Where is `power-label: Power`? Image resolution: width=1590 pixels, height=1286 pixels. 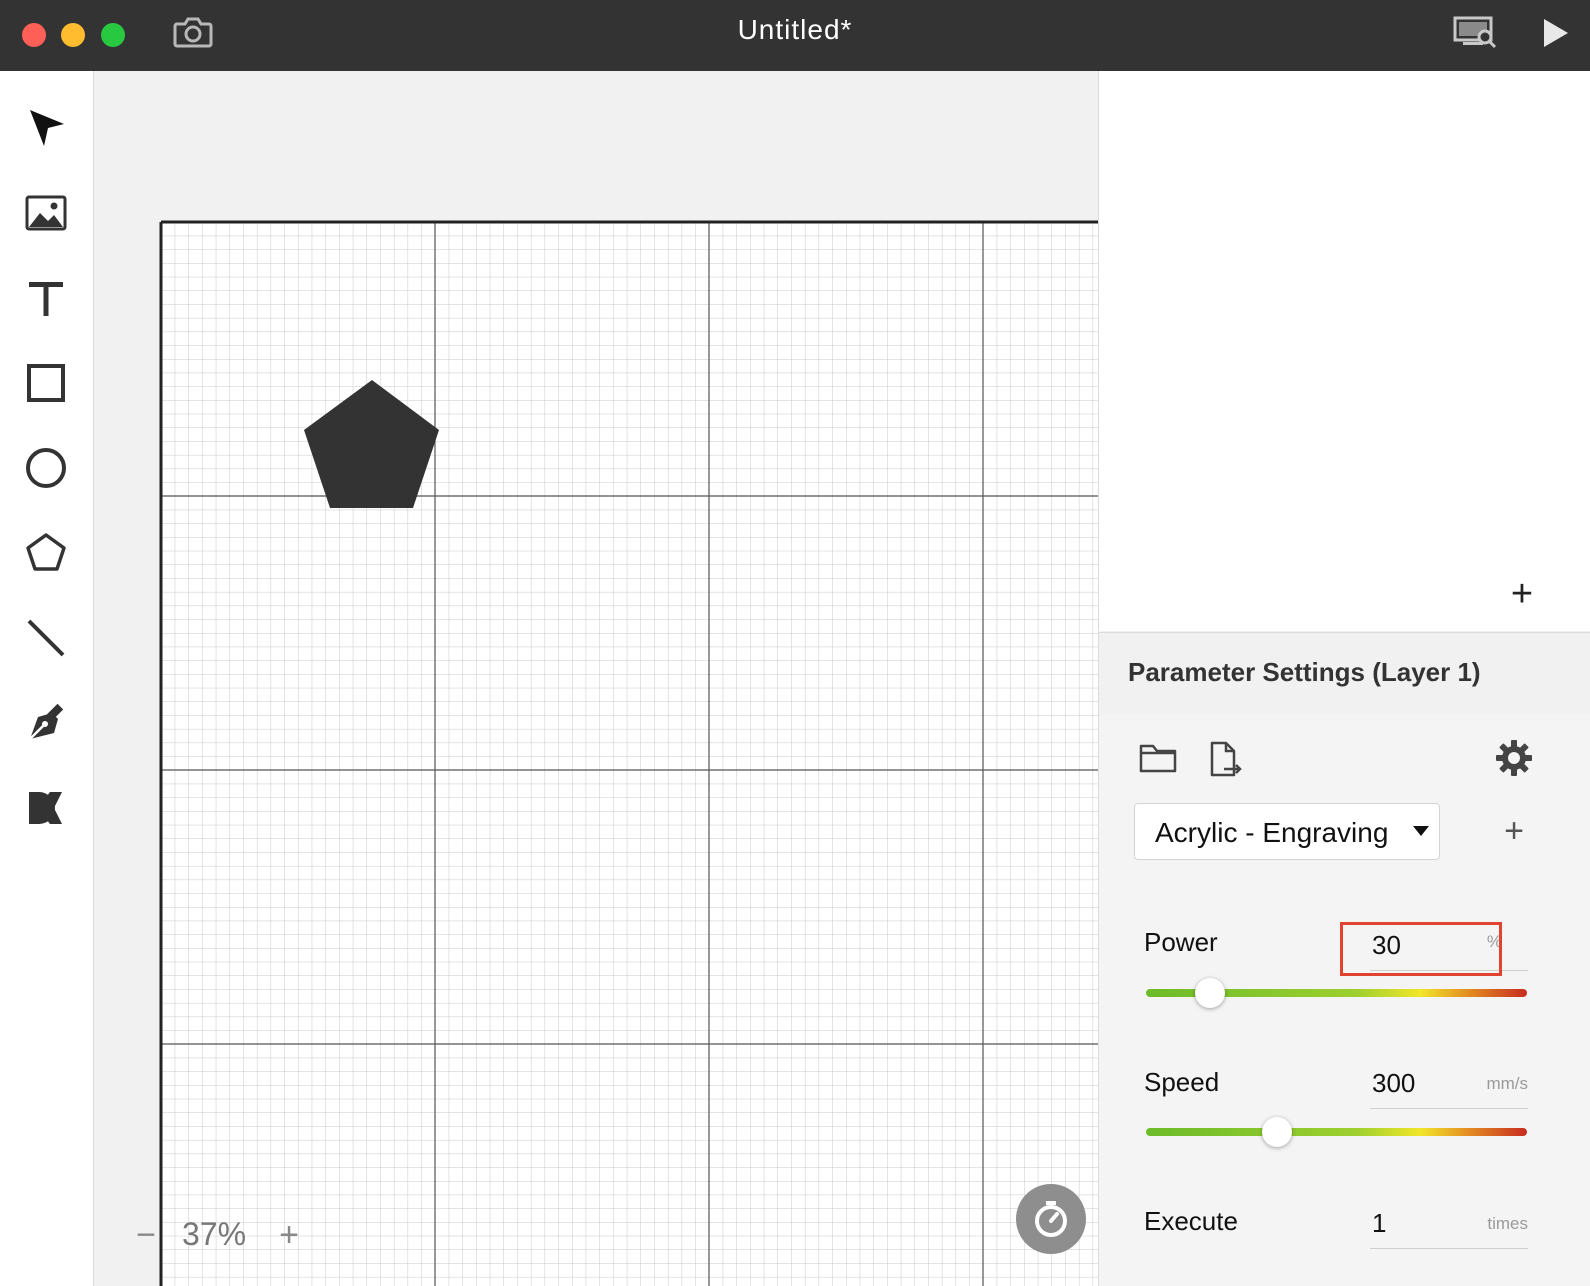
power-label: Power is located at coordinates (1181, 942).